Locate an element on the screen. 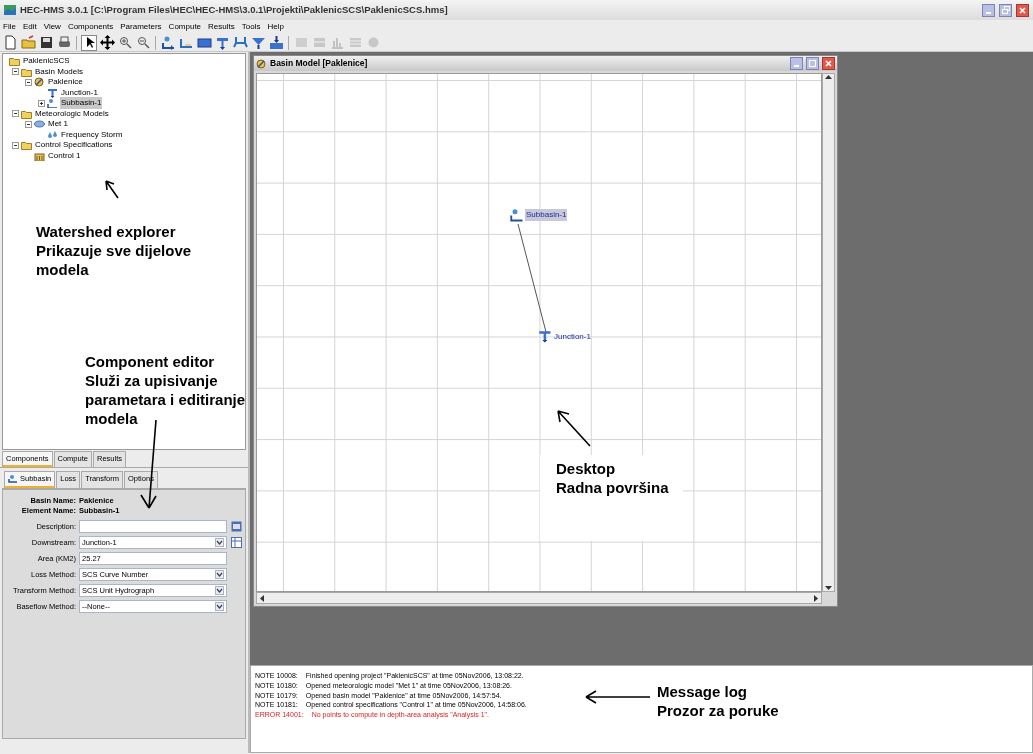 The height and width of the screenshot is (754, 1033). tree-item: Paklenice is located at coordinates (65, 82).